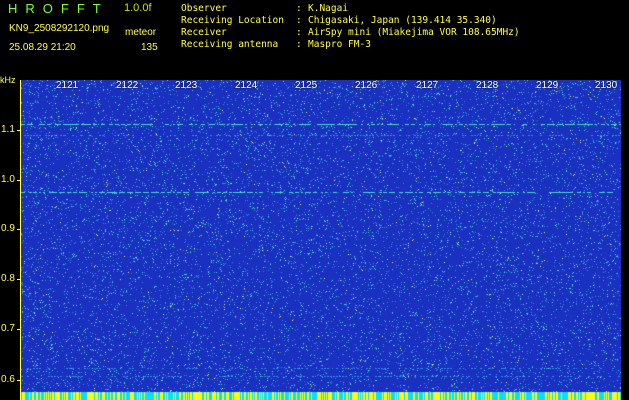 This screenshot has width=629, height=400. I want to click on antenna-value: Maspro FM-3, so click(339, 44).